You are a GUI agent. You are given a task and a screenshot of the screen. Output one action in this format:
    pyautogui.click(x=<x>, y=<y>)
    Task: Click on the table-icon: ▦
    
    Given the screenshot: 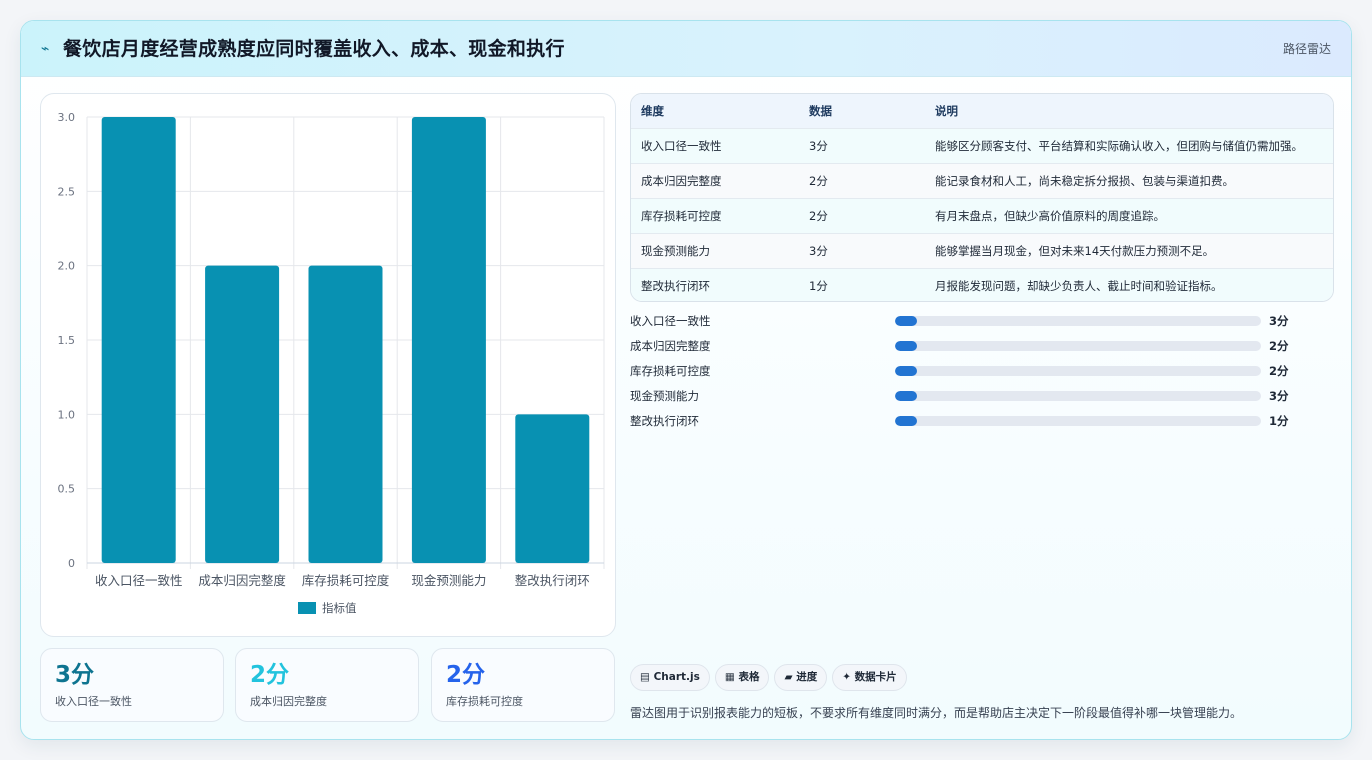 What is the action you would take?
    pyautogui.click(x=729, y=677)
    